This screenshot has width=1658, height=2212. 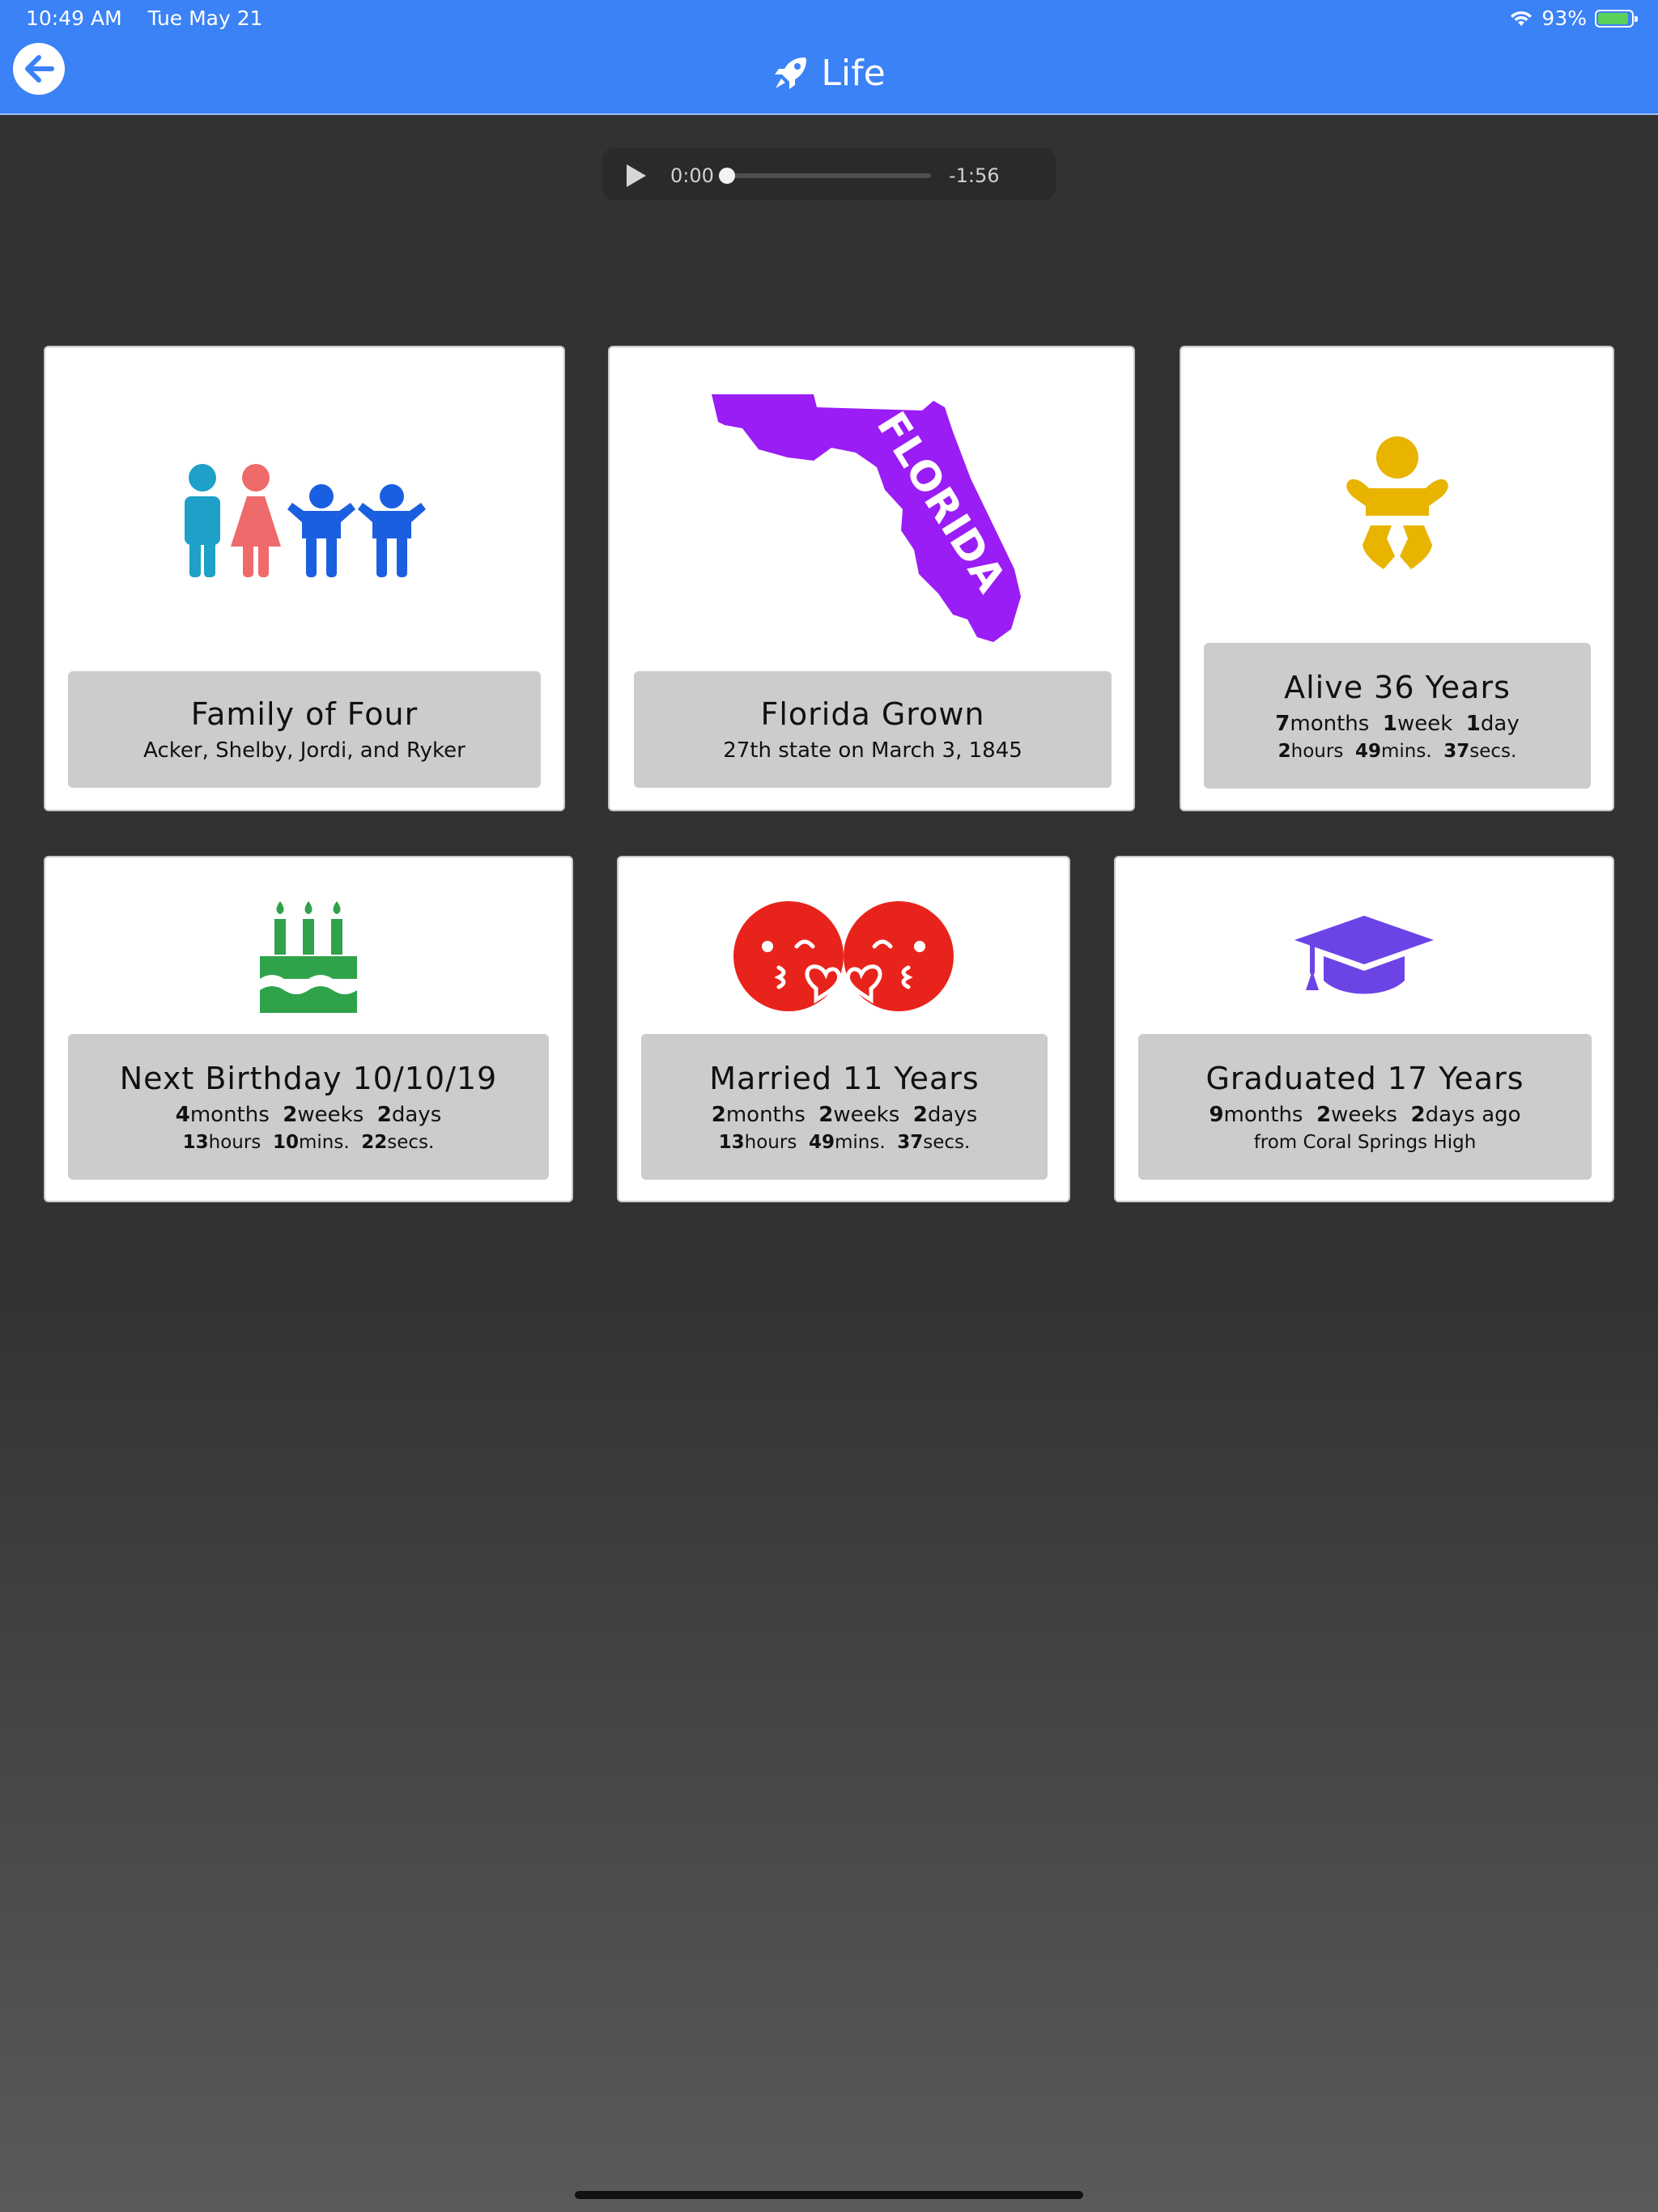 I want to click on card-alive-line2: 2hours 49mins. 37secs., so click(x=1397, y=752).